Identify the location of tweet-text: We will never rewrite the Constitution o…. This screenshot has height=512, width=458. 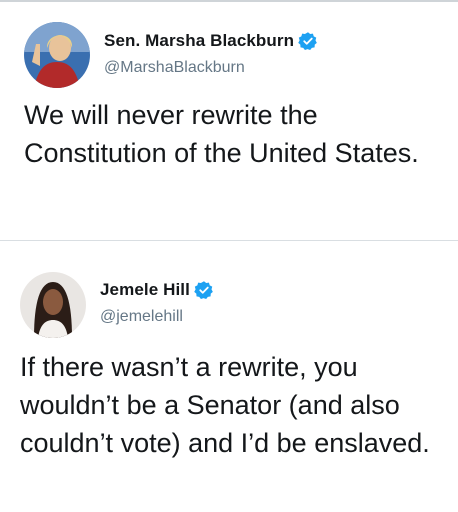
(221, 134).